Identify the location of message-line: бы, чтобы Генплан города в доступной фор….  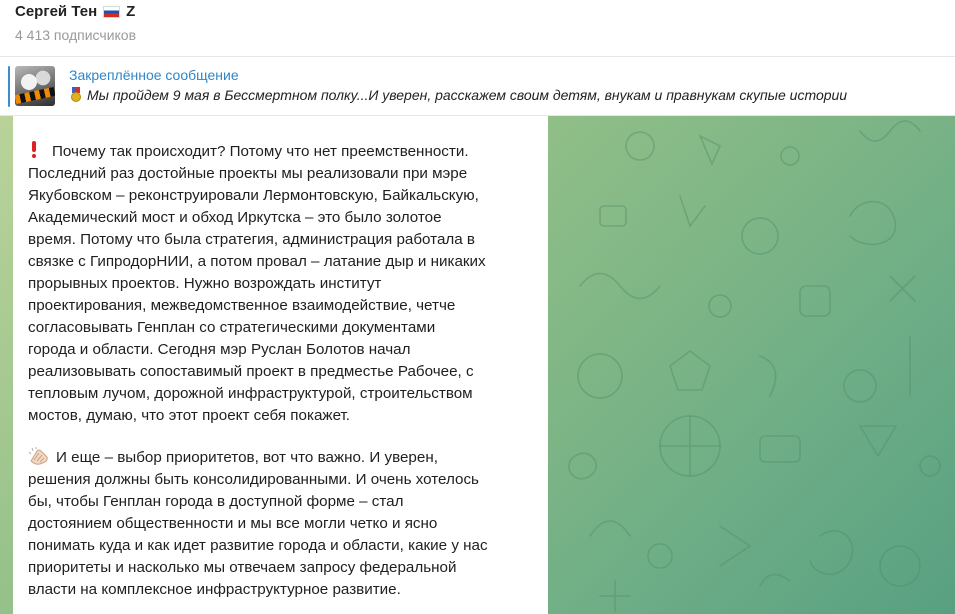
(216, 501).